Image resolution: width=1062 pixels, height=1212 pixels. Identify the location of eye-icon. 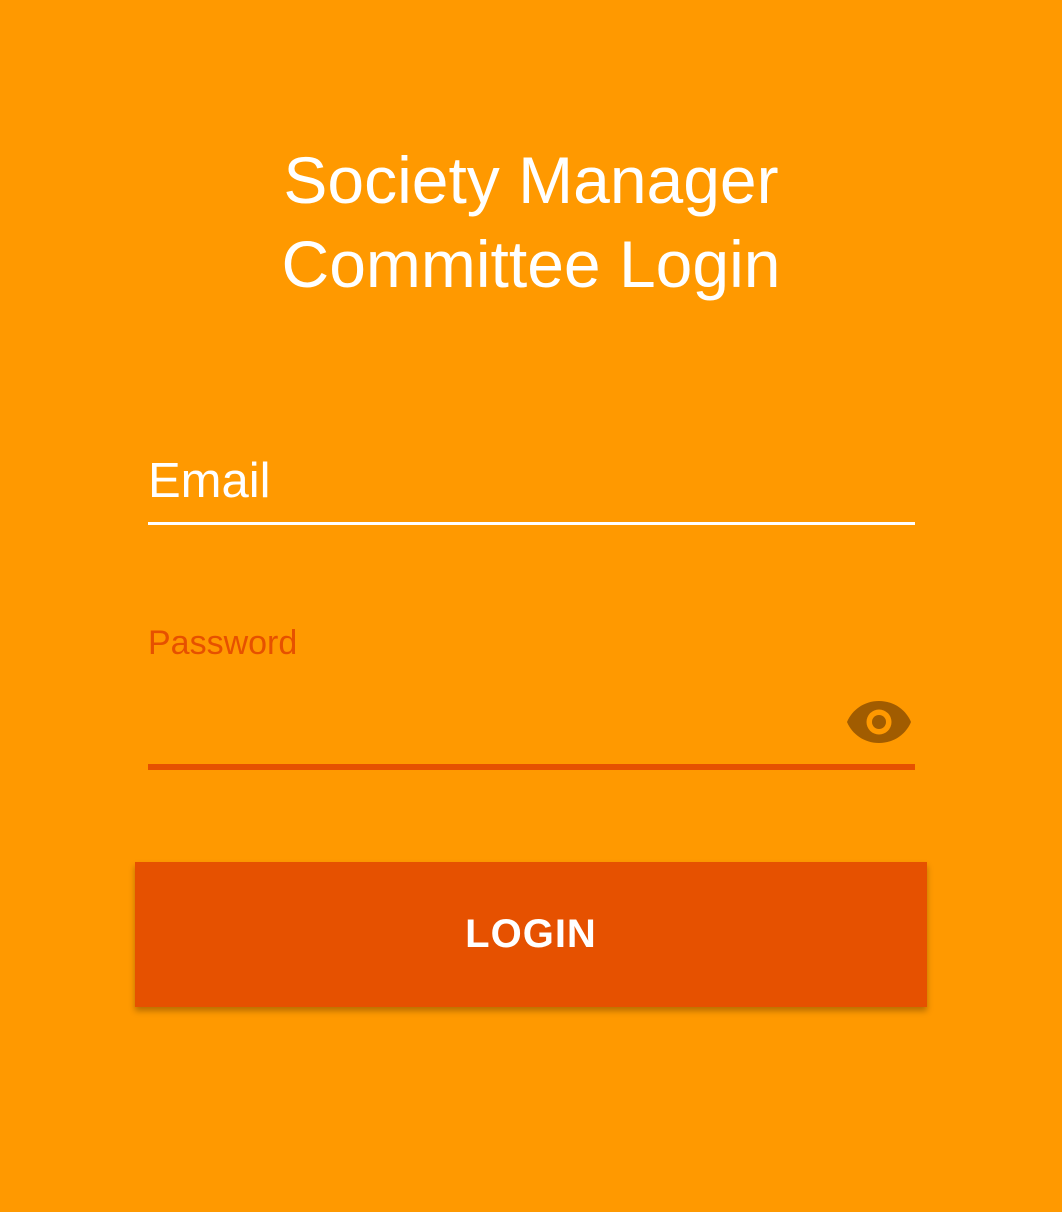
(879, 722).